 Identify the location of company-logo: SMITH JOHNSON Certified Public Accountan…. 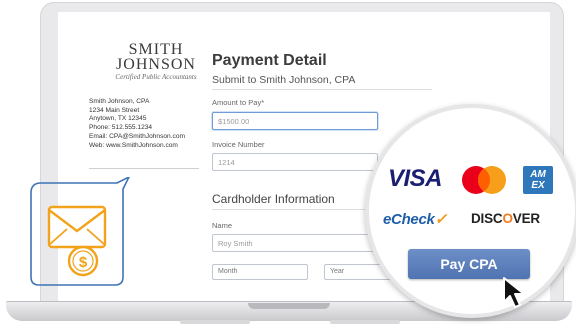
(156, 61).